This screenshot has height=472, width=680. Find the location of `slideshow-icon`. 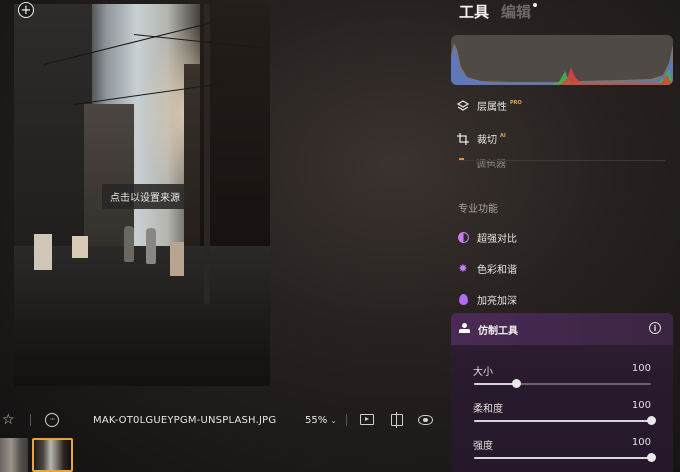

slideshow-icon is located at coordinates (367, 419).